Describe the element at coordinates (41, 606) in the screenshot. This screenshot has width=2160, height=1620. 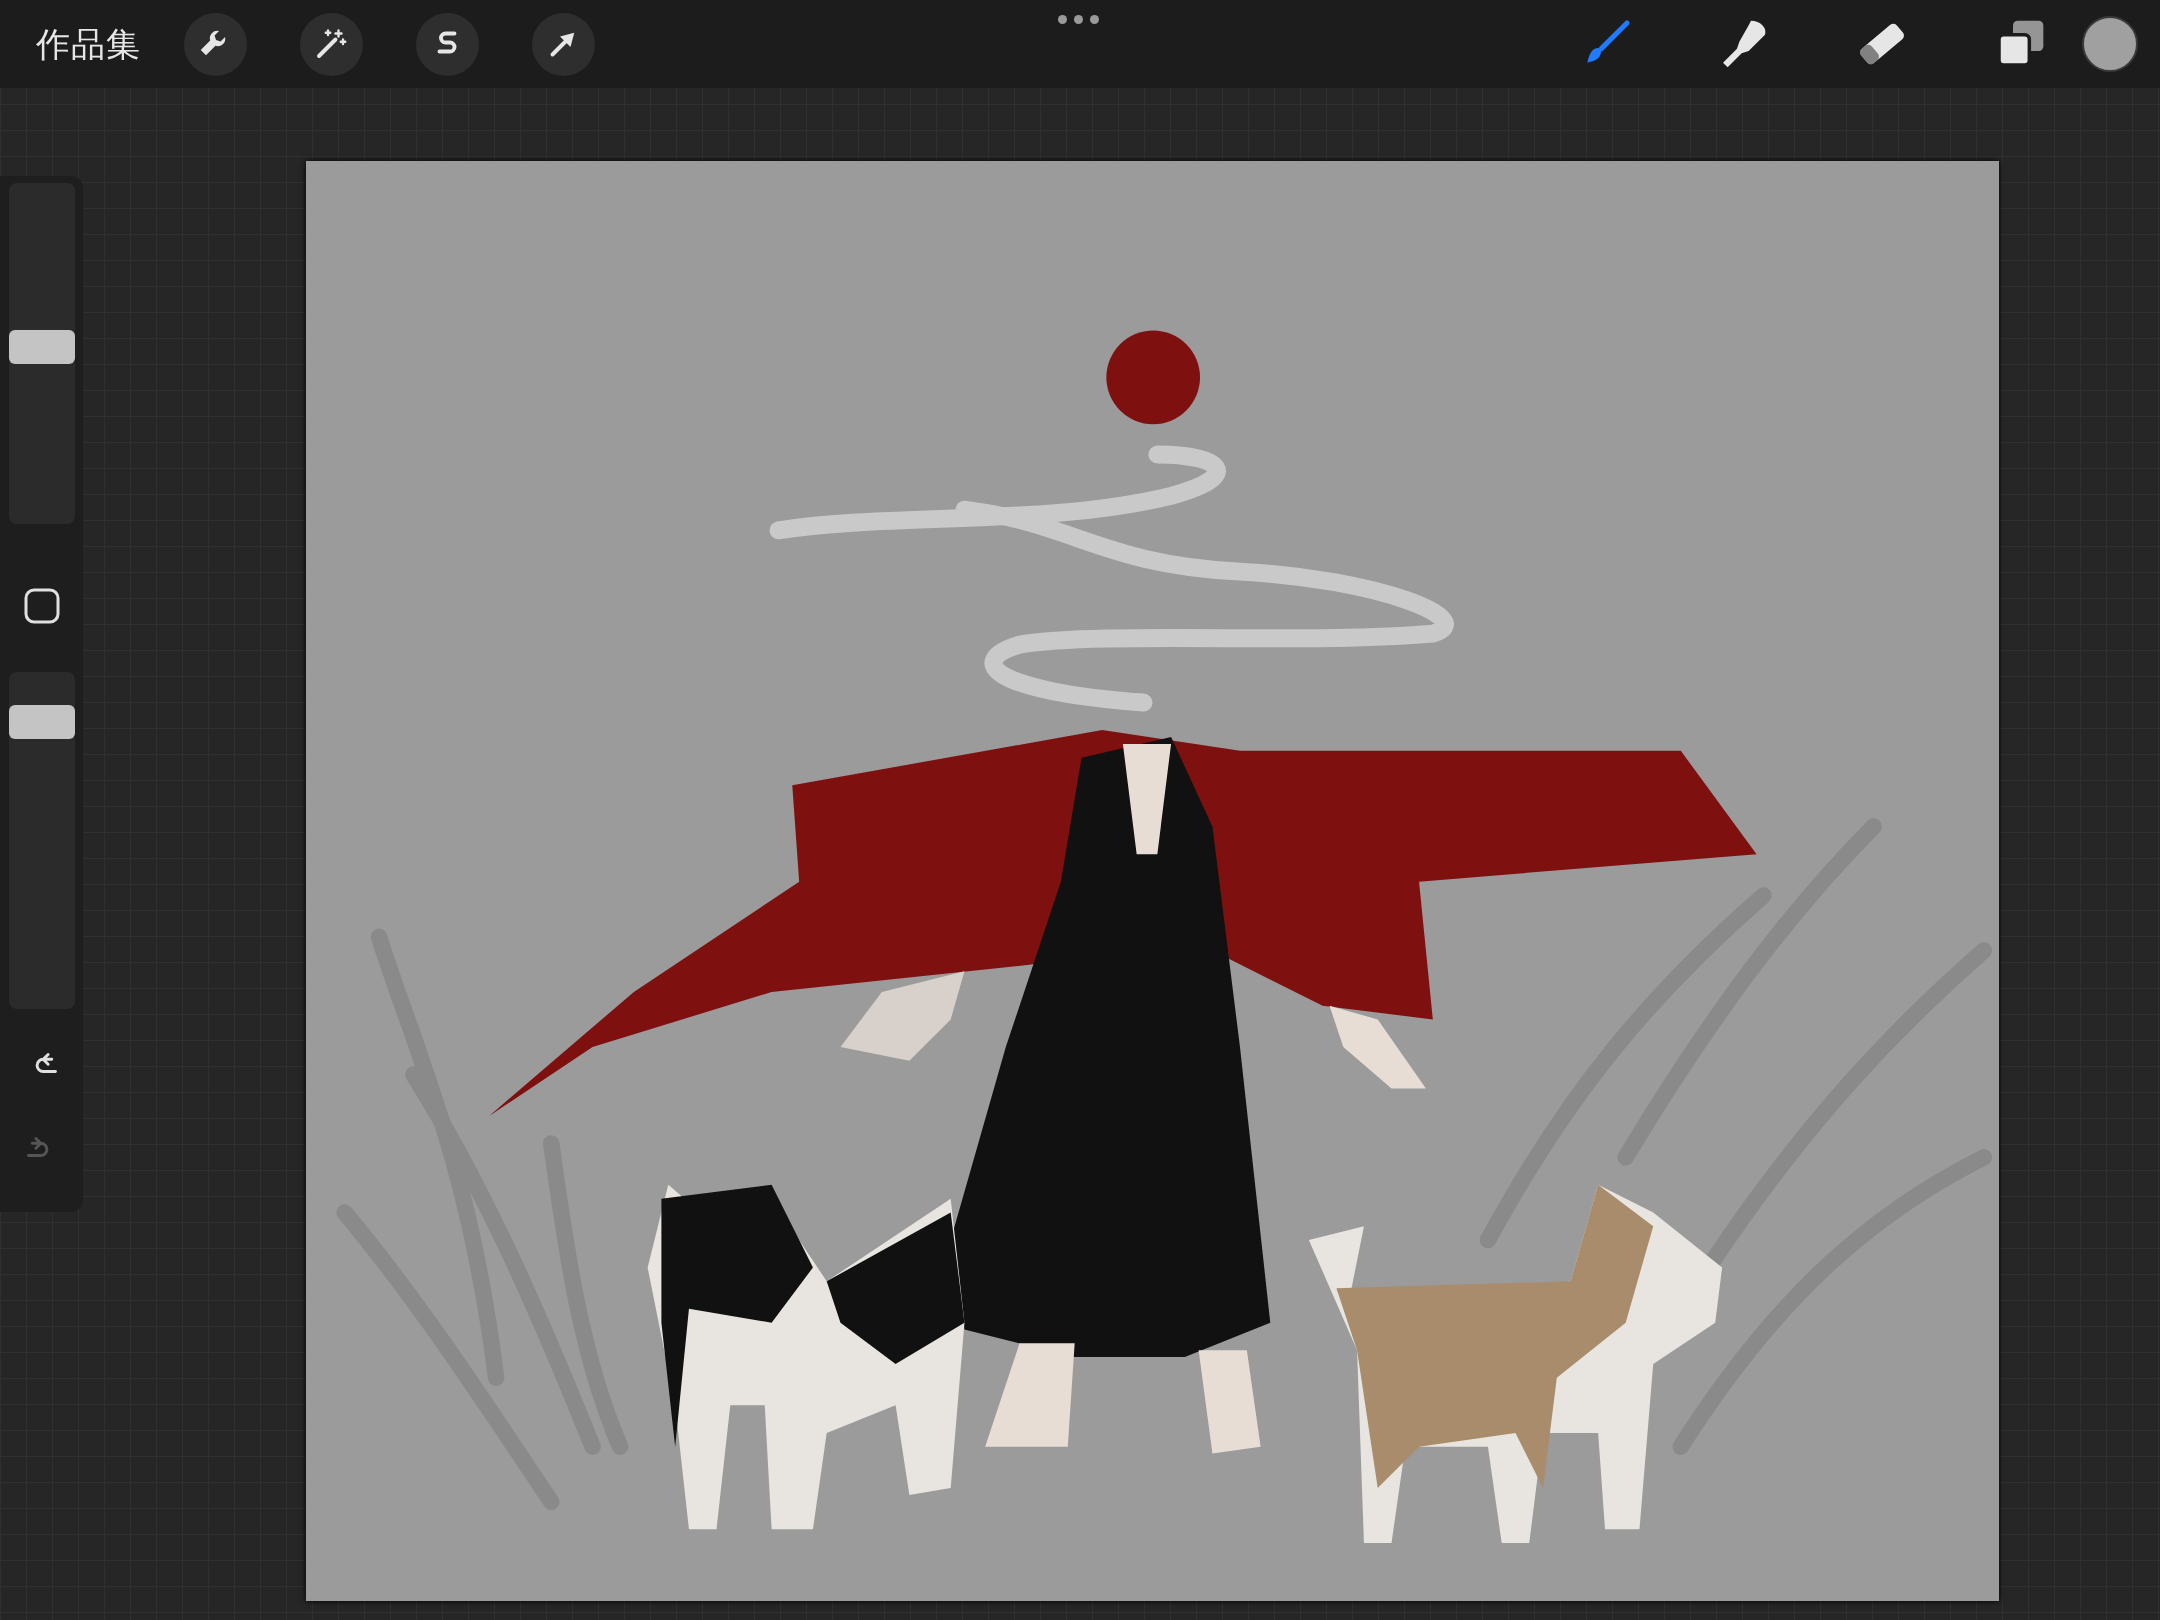
I see `square-icon` at that location.